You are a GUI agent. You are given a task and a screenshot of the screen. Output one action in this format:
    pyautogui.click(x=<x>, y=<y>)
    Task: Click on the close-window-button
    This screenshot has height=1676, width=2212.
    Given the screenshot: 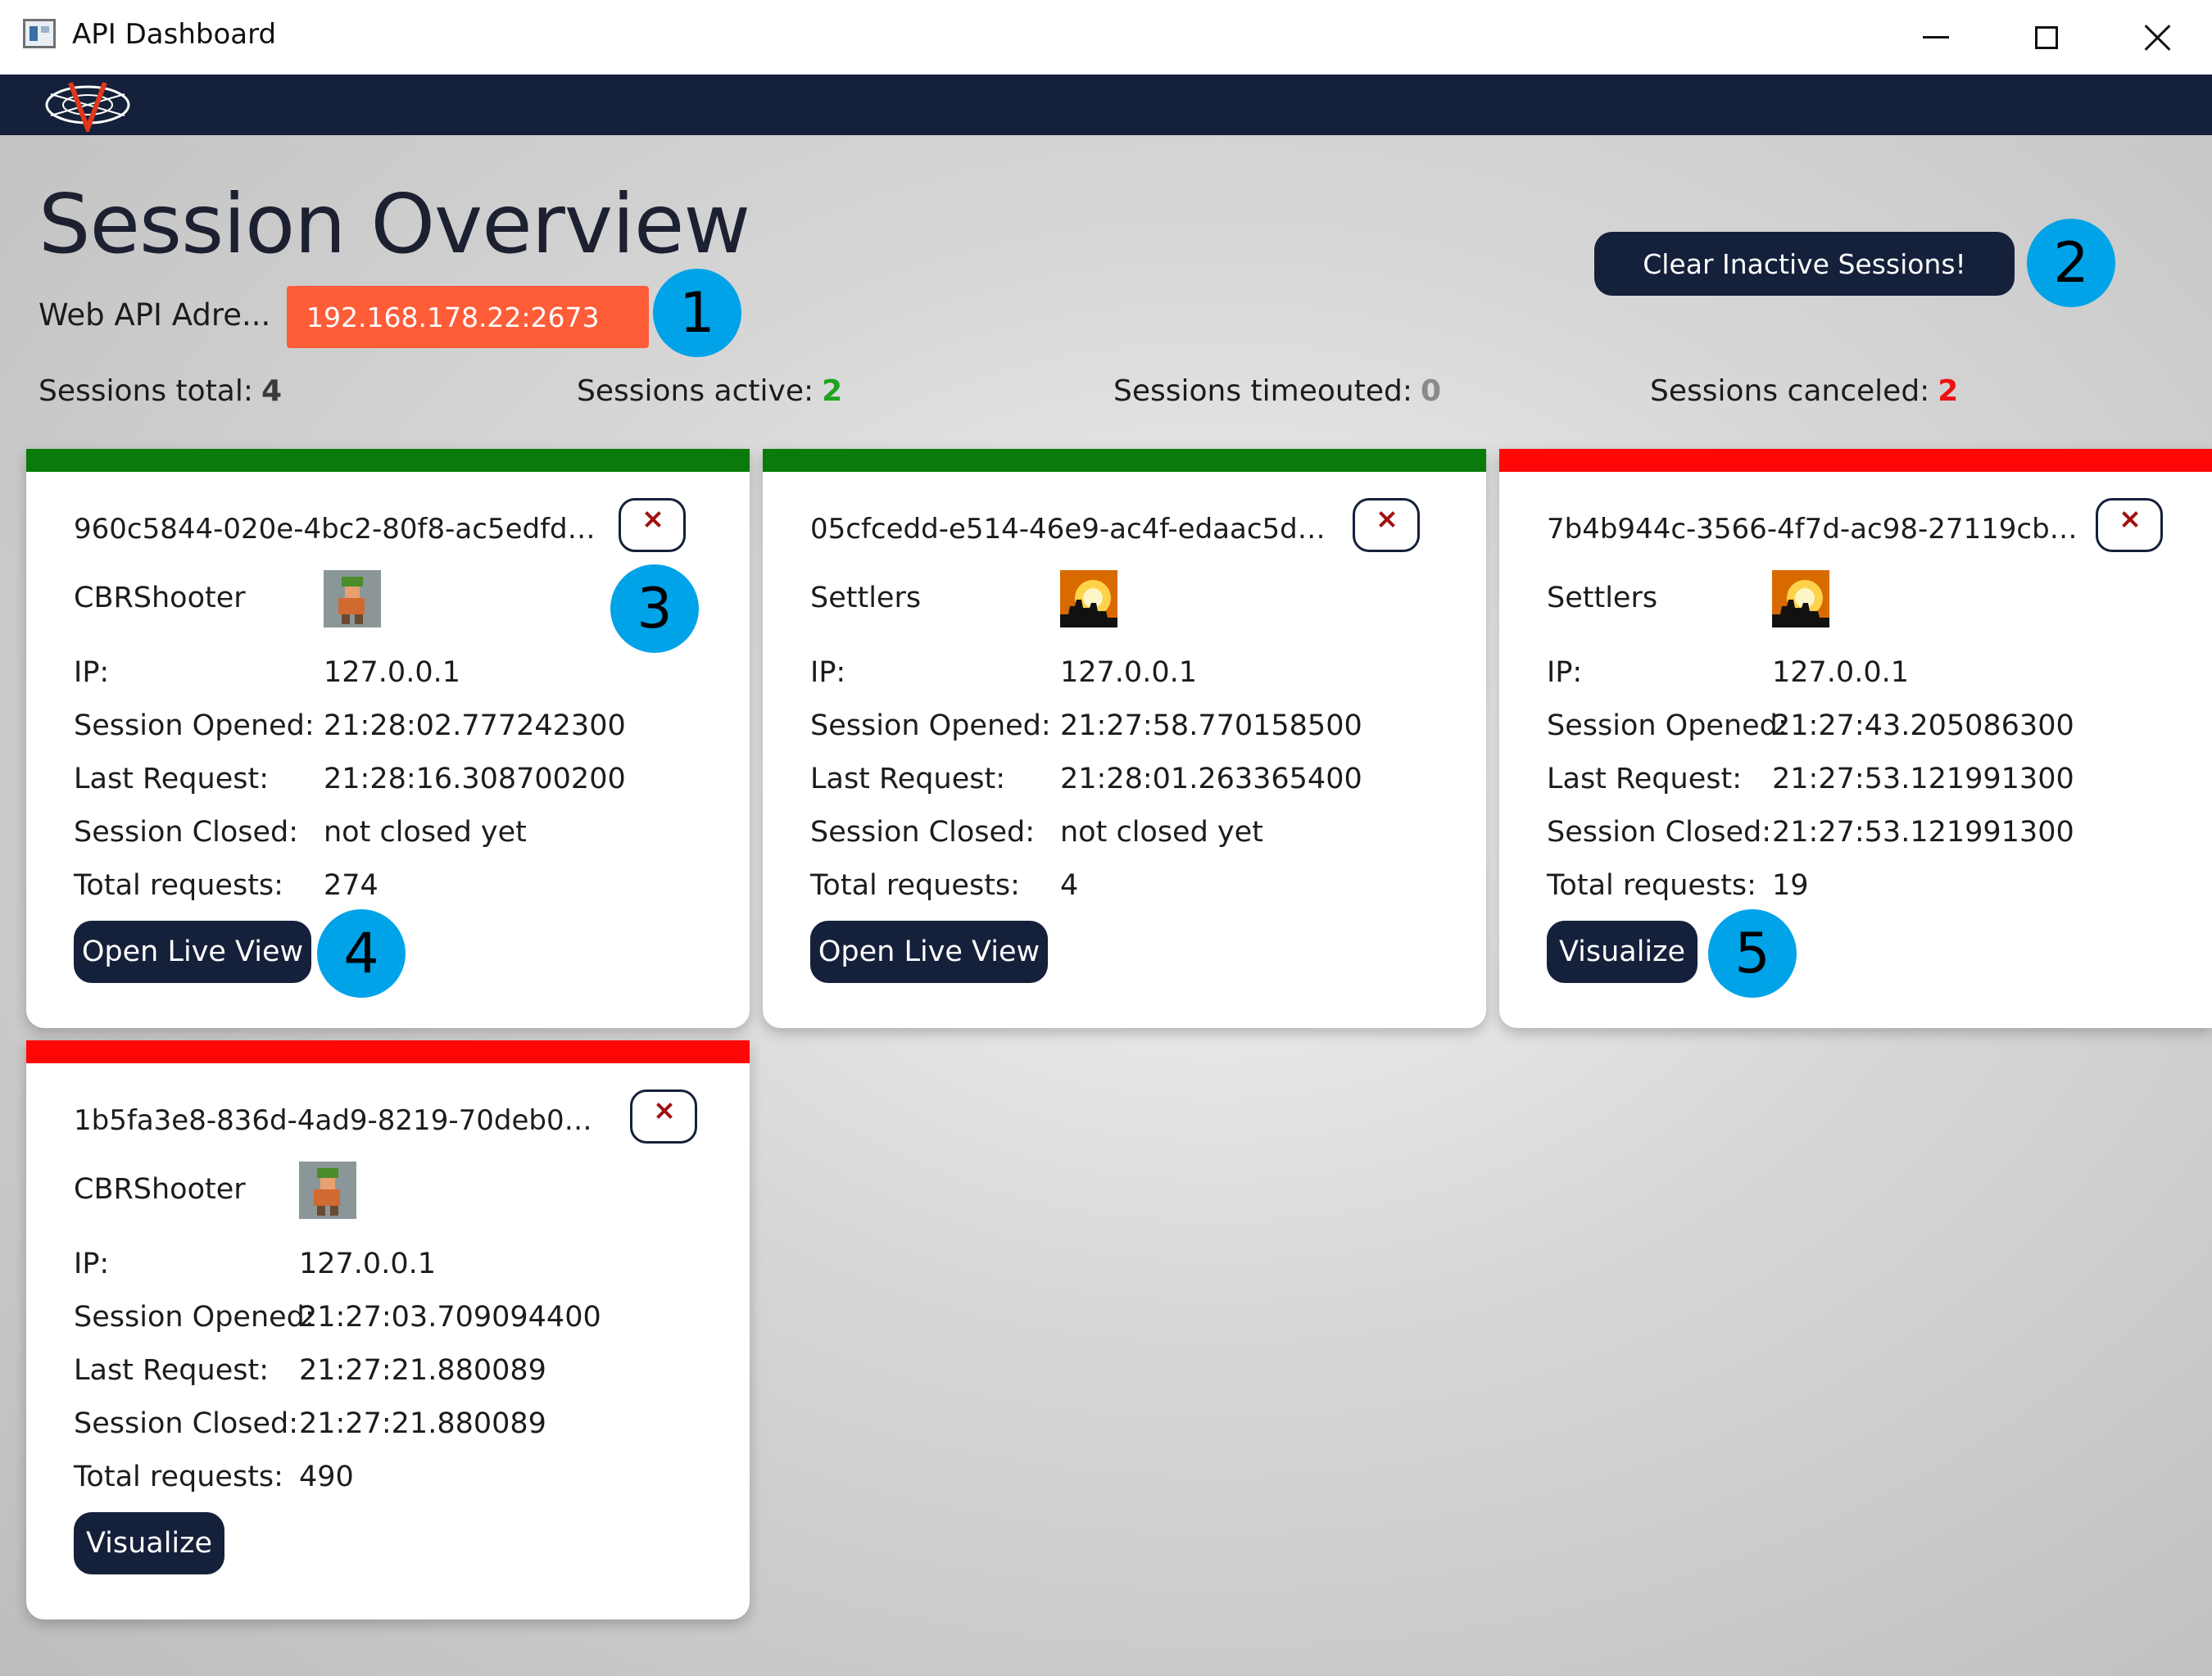 What is the action you would take?
    pyautogui.click(x=2156, y=38)
    